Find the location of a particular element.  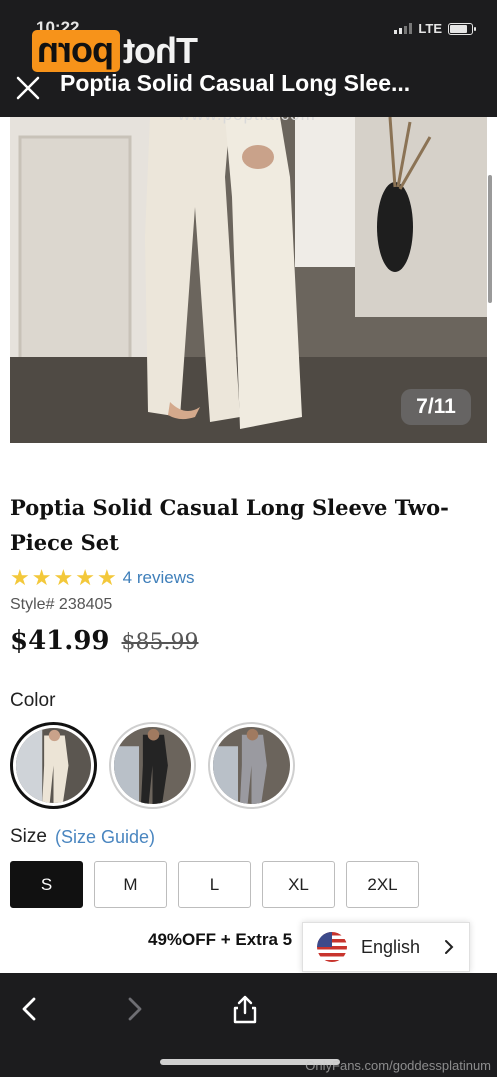

us-flag-icon is located at coordinates (332, 947).